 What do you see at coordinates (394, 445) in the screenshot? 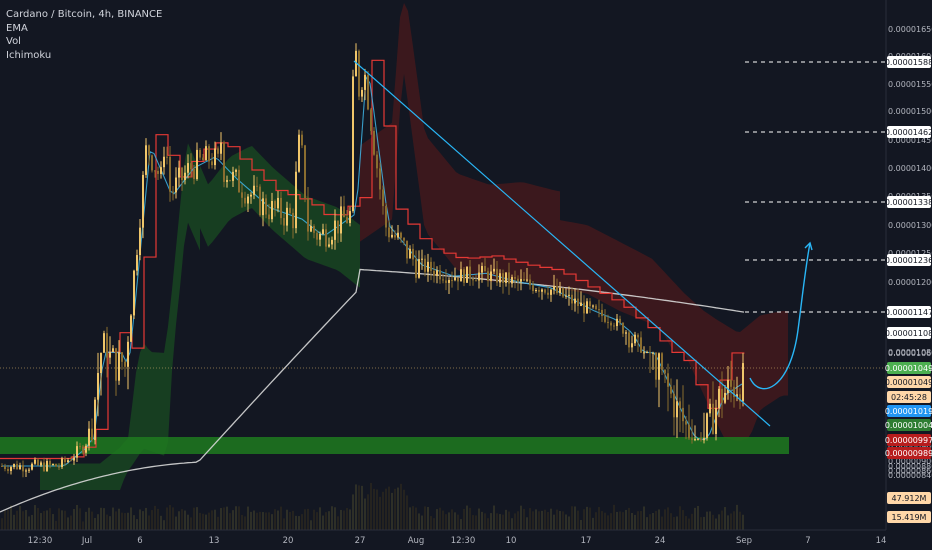
I see `support-zone` at bounding box center [394, 445].